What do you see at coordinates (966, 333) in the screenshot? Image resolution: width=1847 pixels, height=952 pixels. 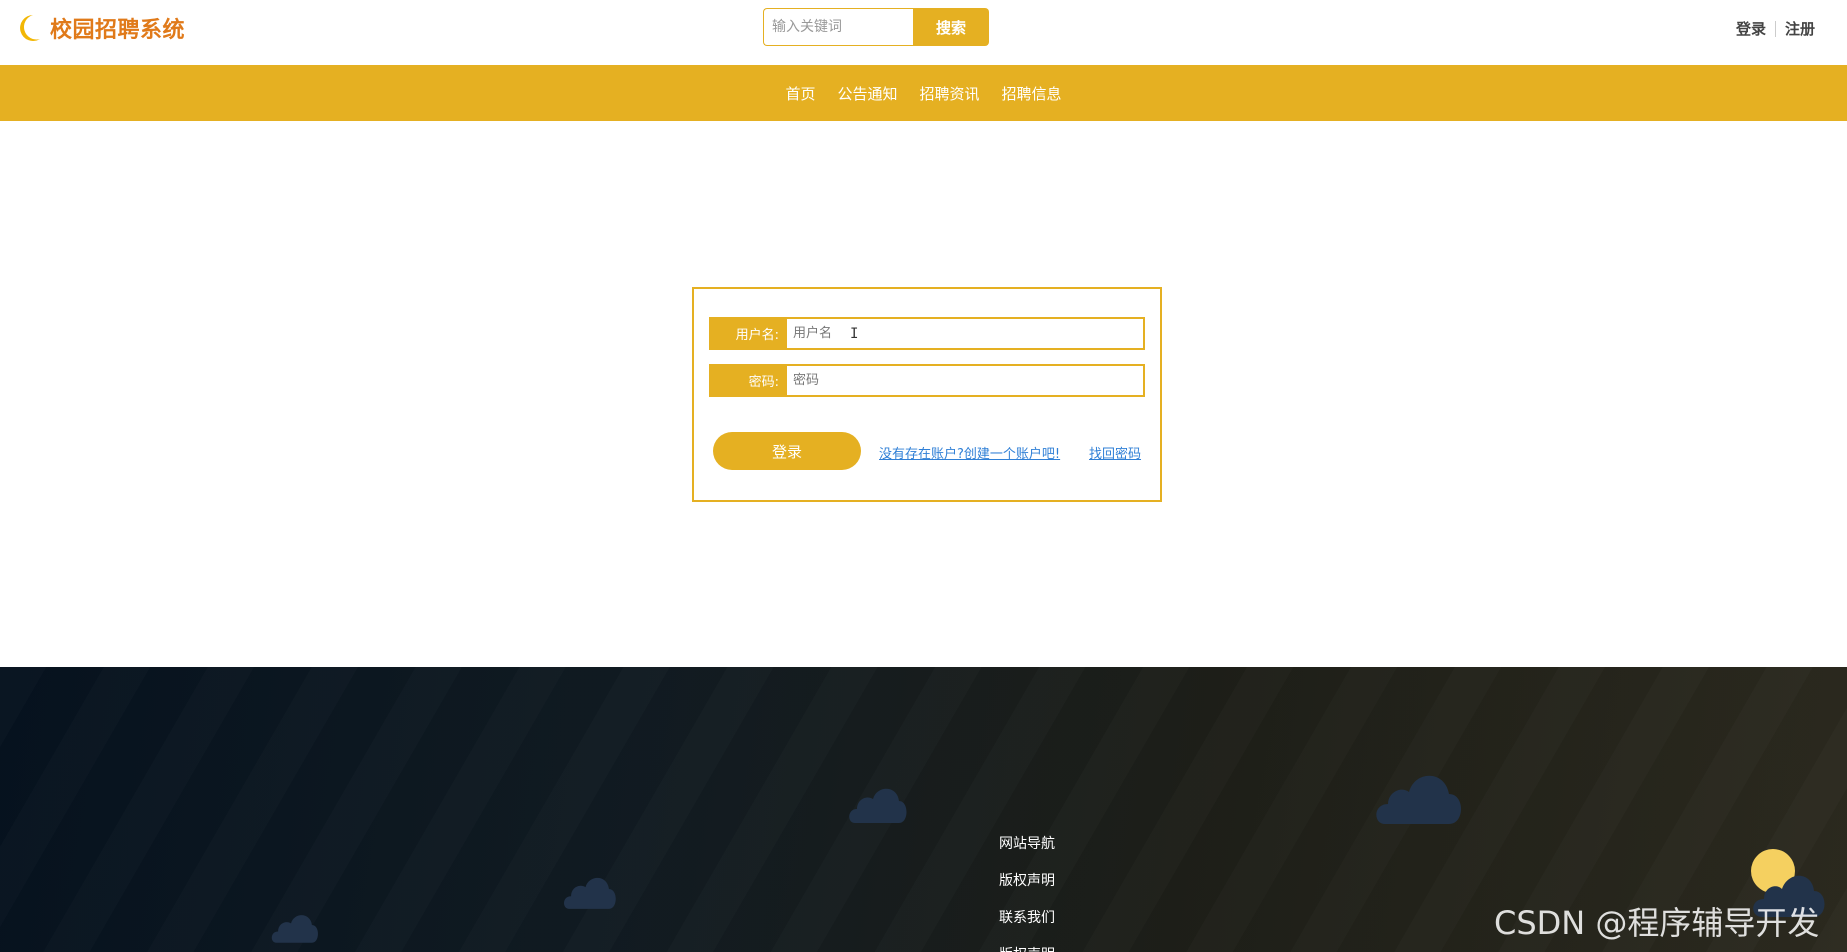 I see `username-input` at bounding box center [966, 333].